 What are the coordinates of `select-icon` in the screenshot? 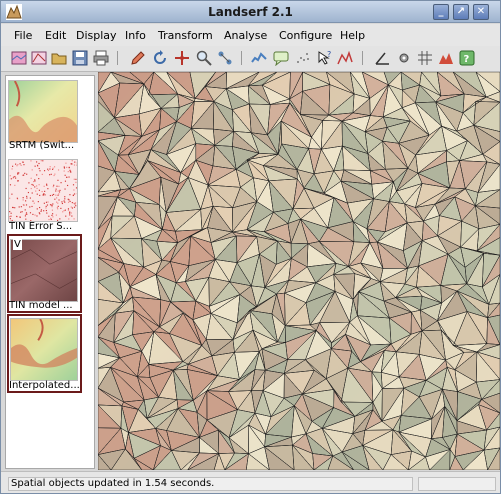 It's located at (225, 58).